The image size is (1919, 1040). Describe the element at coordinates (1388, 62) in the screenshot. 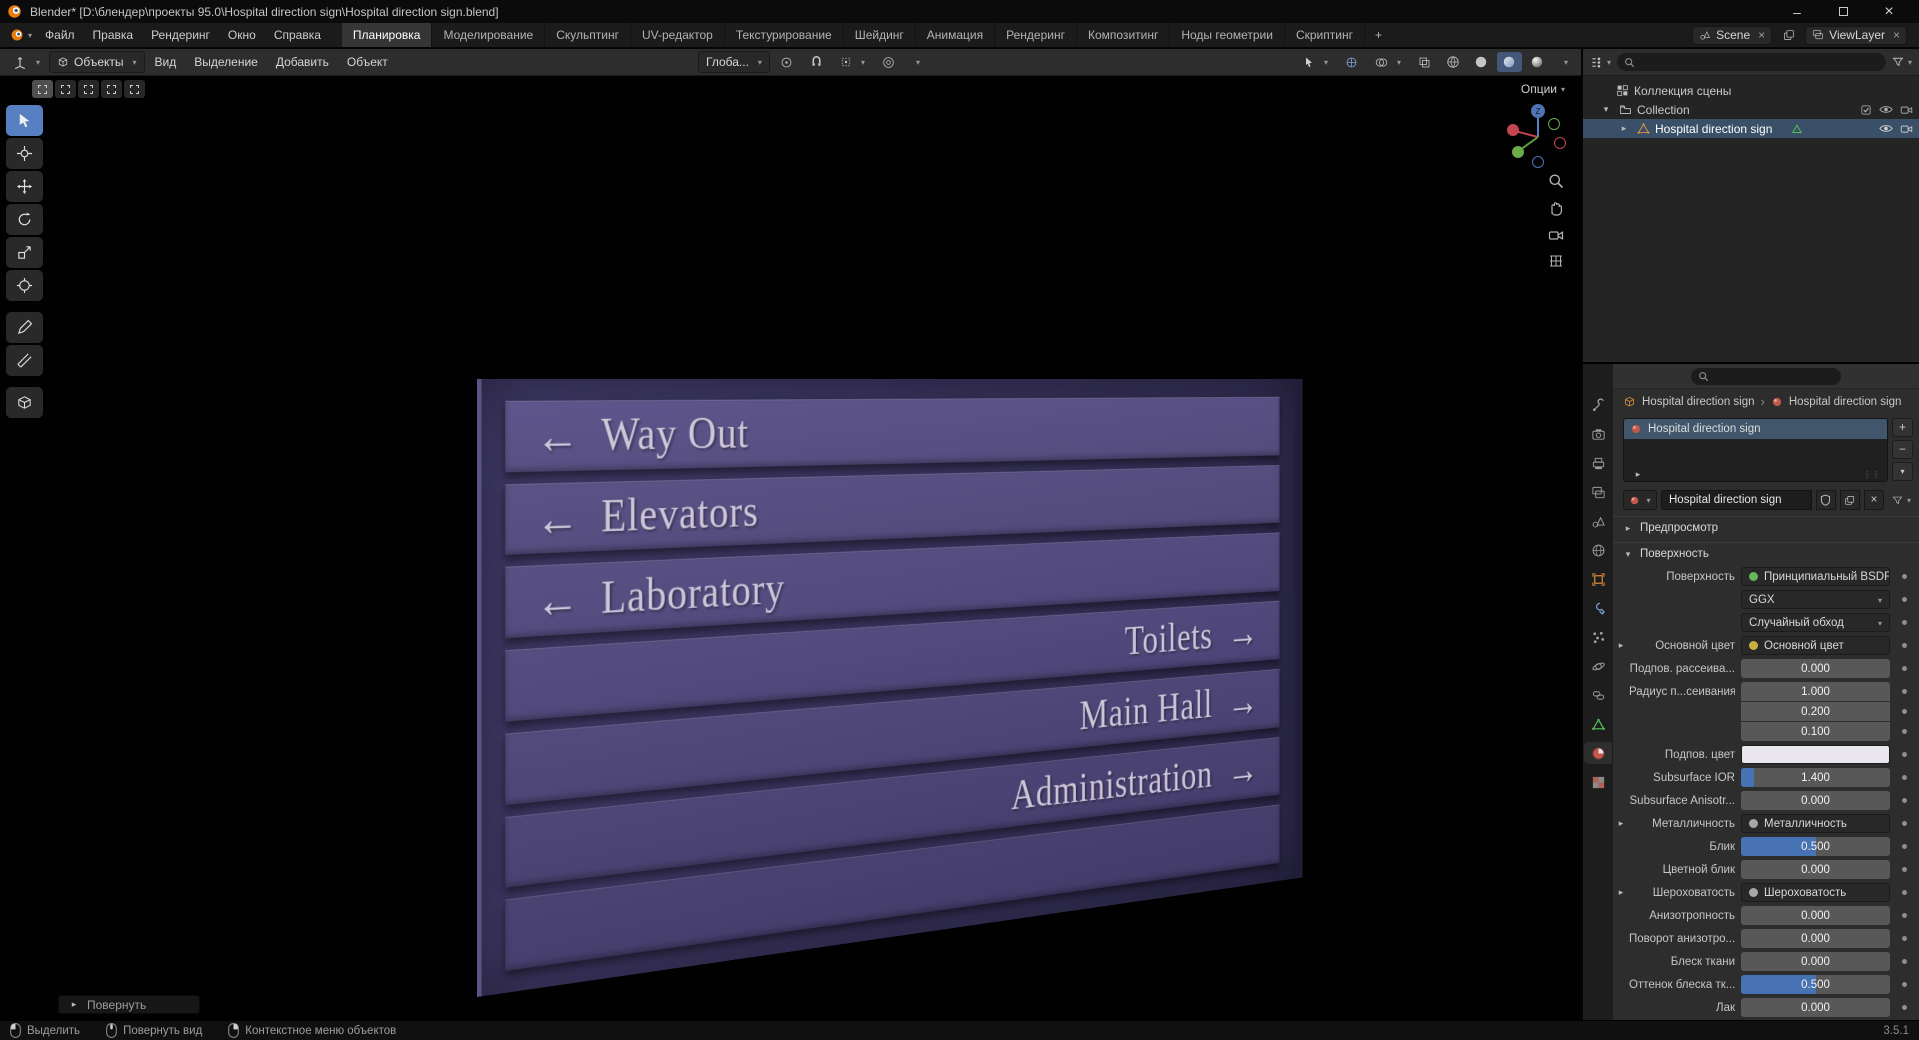

I see `show-overlays-icon` at that location.